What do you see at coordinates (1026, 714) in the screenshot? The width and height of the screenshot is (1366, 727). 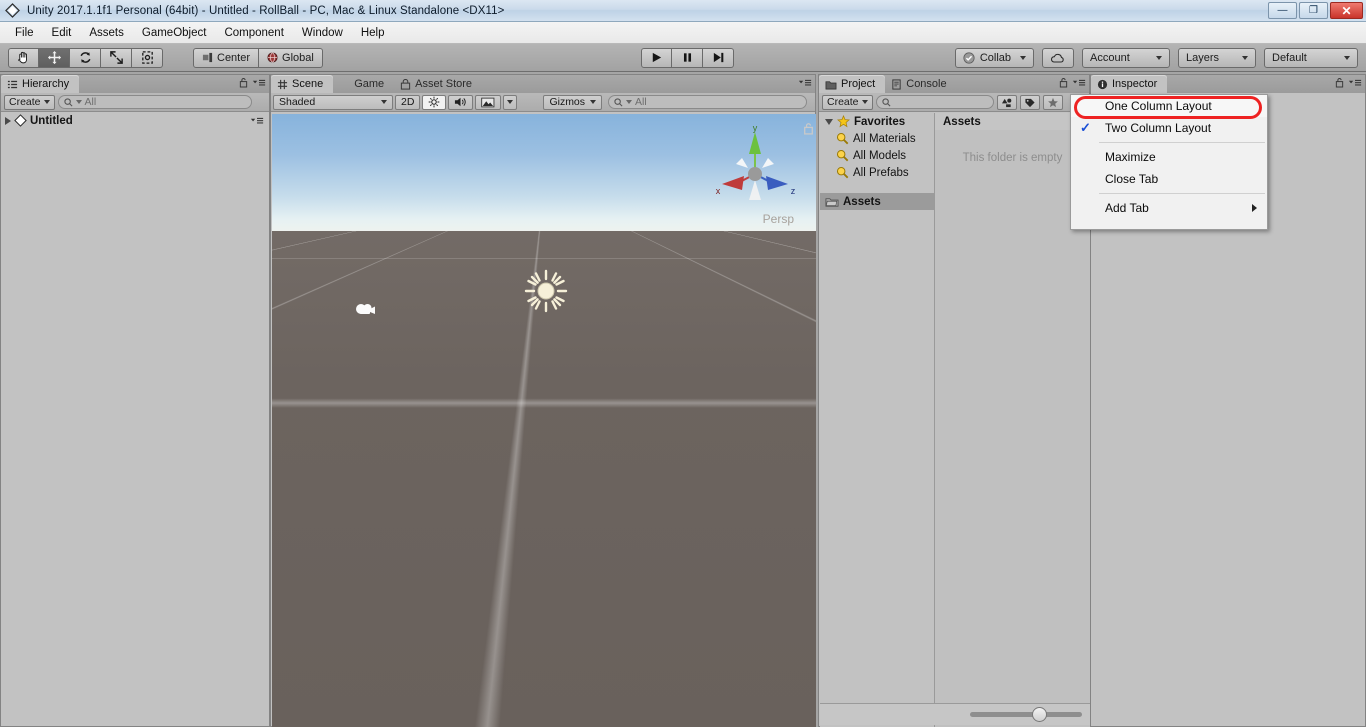 I see `project-zoom-slider` at bounding box center [1026, 714].